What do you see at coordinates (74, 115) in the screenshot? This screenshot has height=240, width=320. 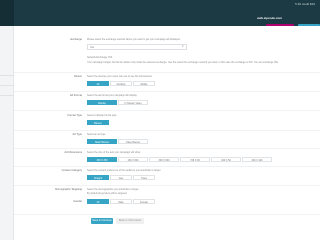 I see `format-type-label: Format Type` at bounding box center [74, 115].